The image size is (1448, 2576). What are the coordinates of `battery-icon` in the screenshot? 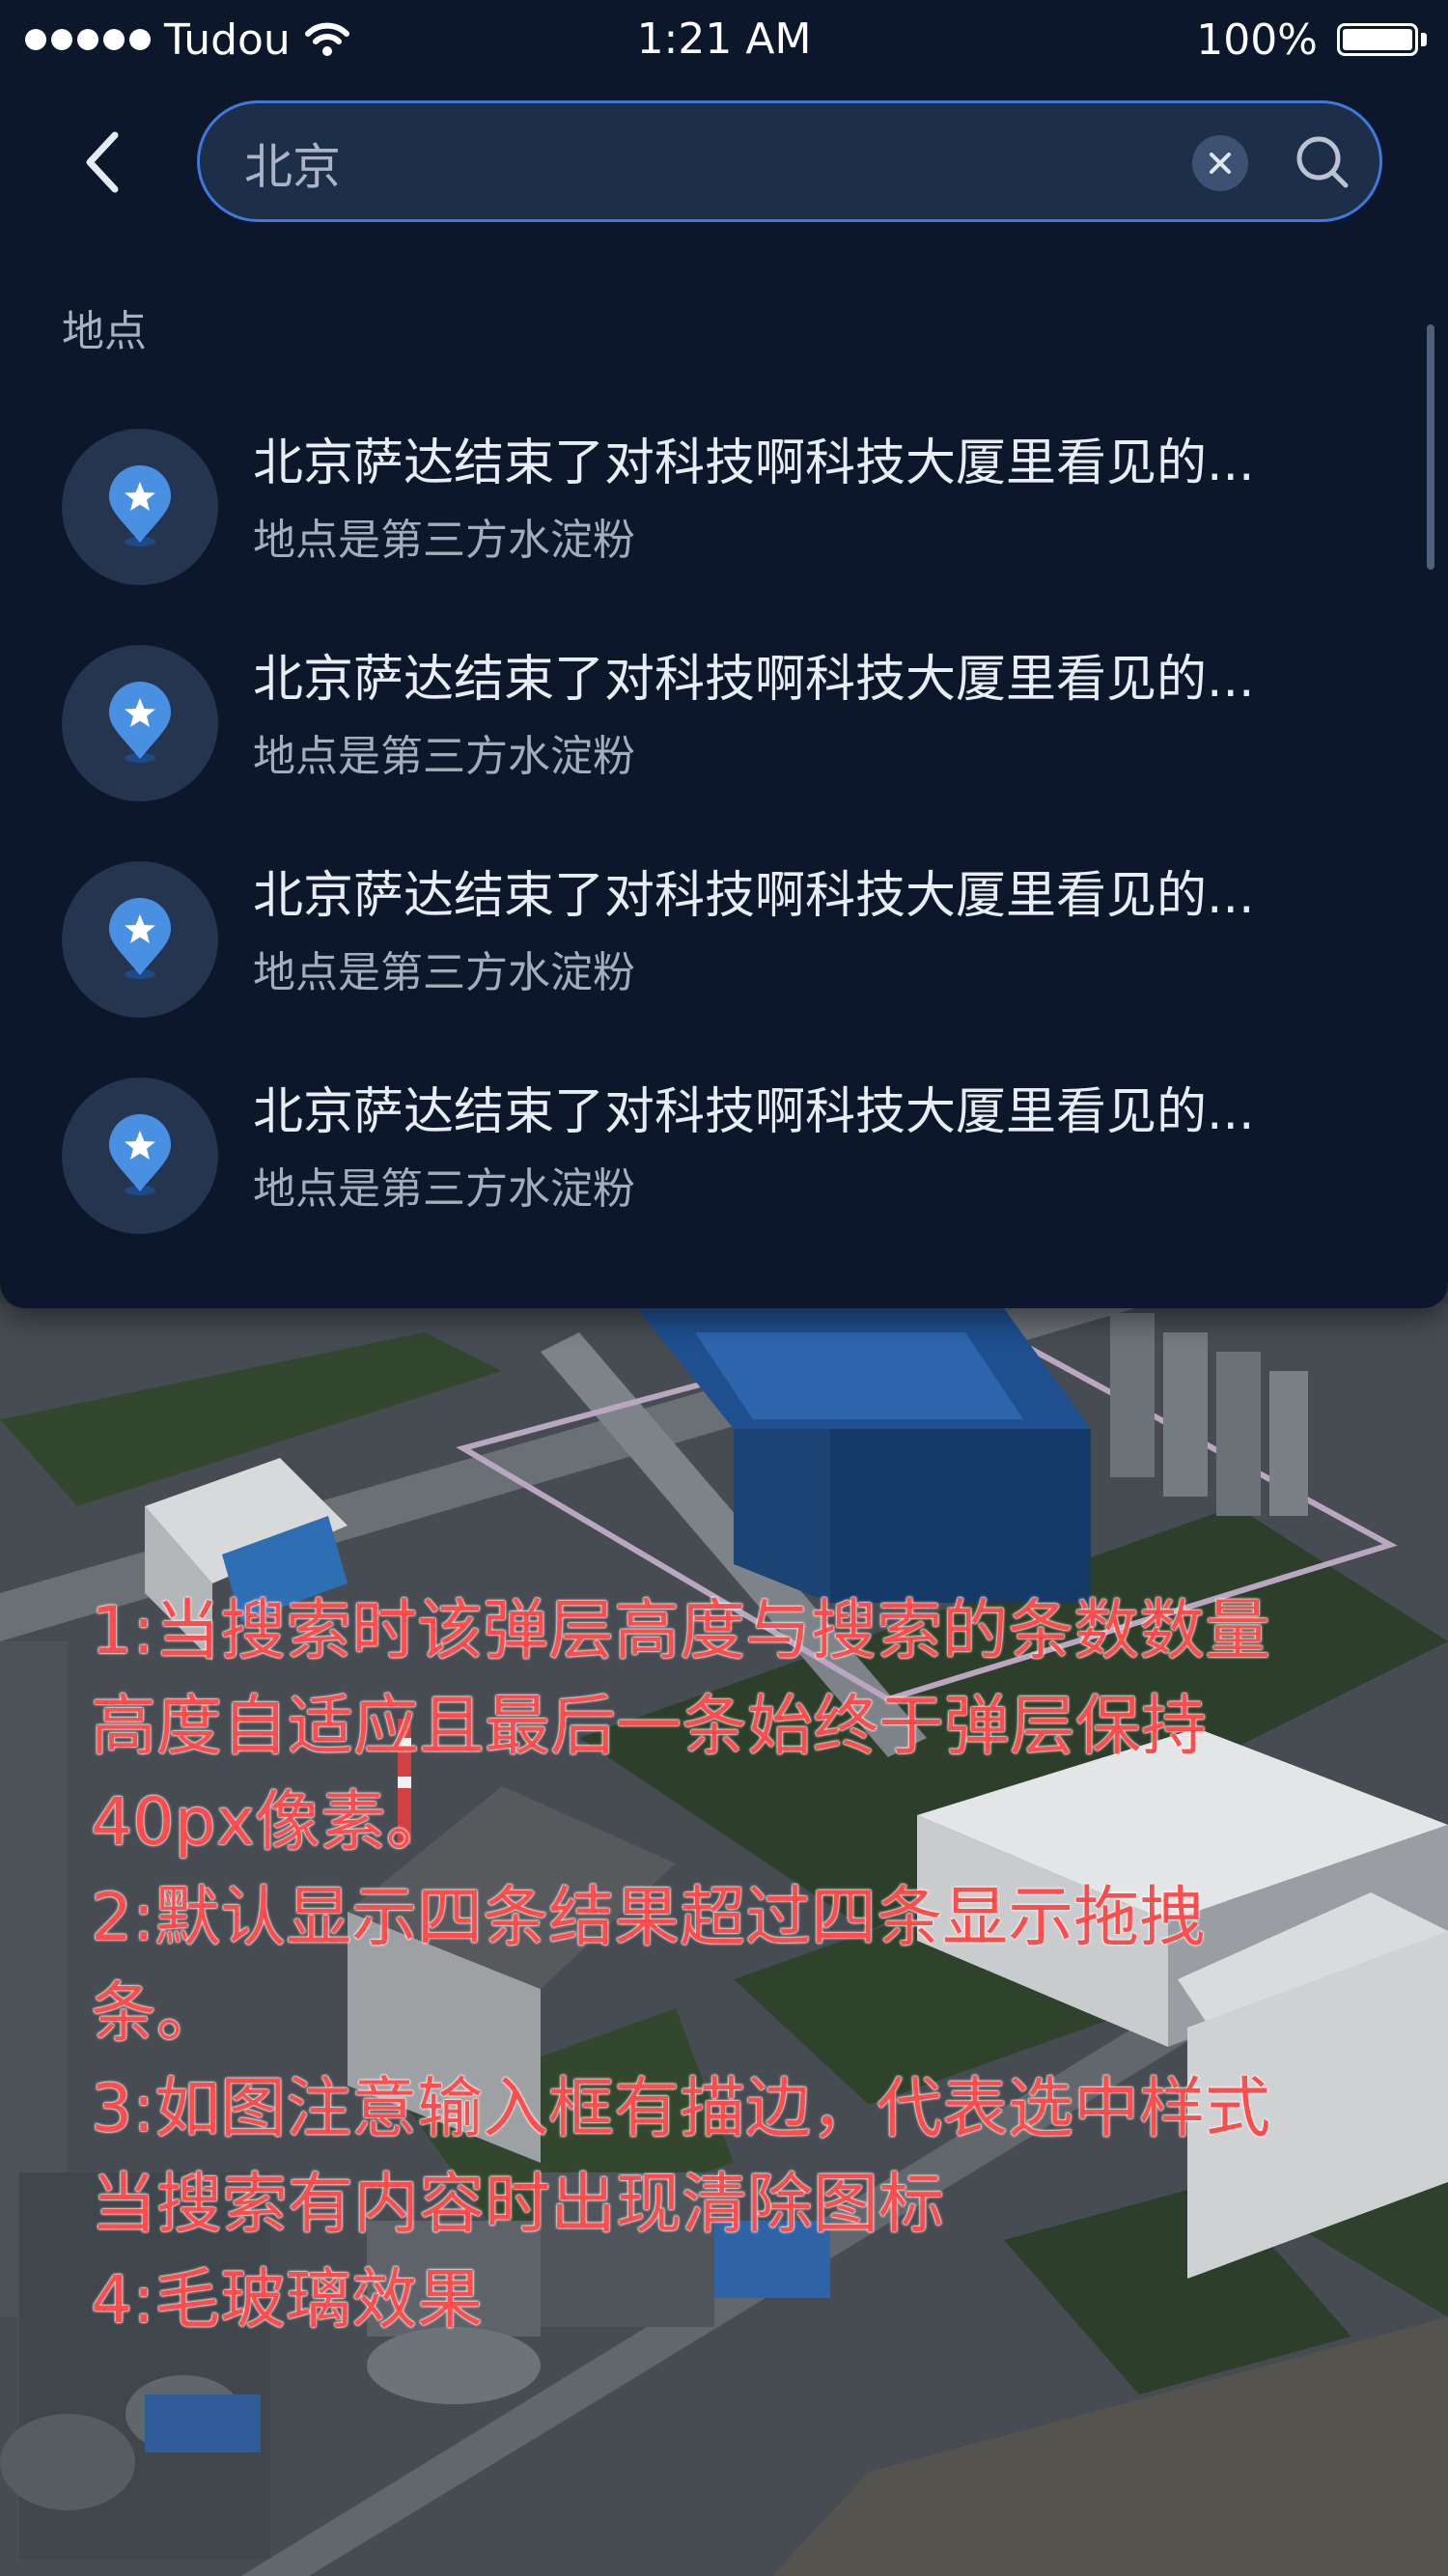 It's located at (1377, 40).